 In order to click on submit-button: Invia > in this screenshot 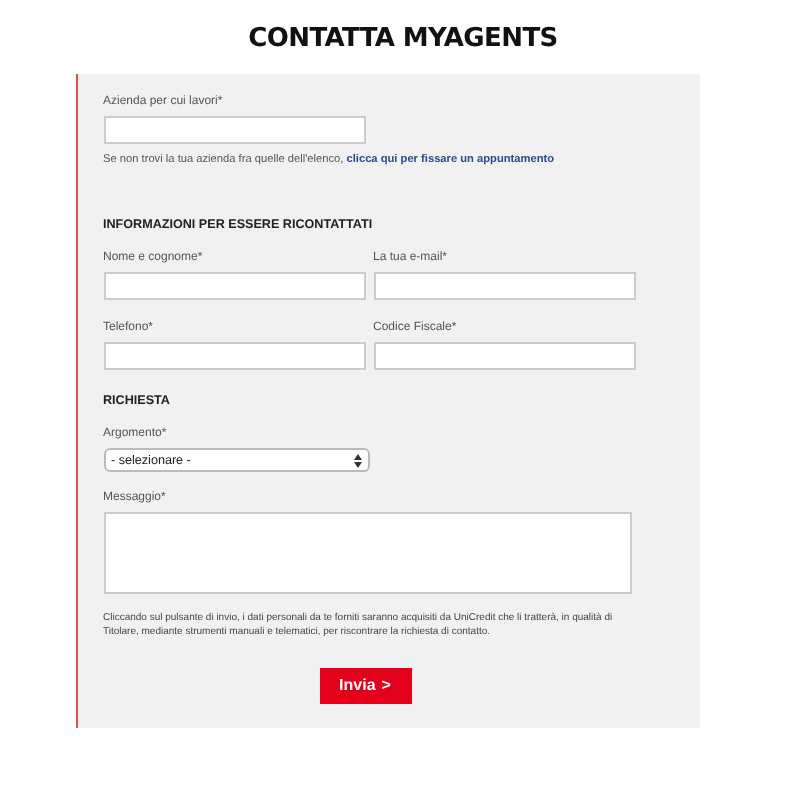, I will do `click(365, 685)`.